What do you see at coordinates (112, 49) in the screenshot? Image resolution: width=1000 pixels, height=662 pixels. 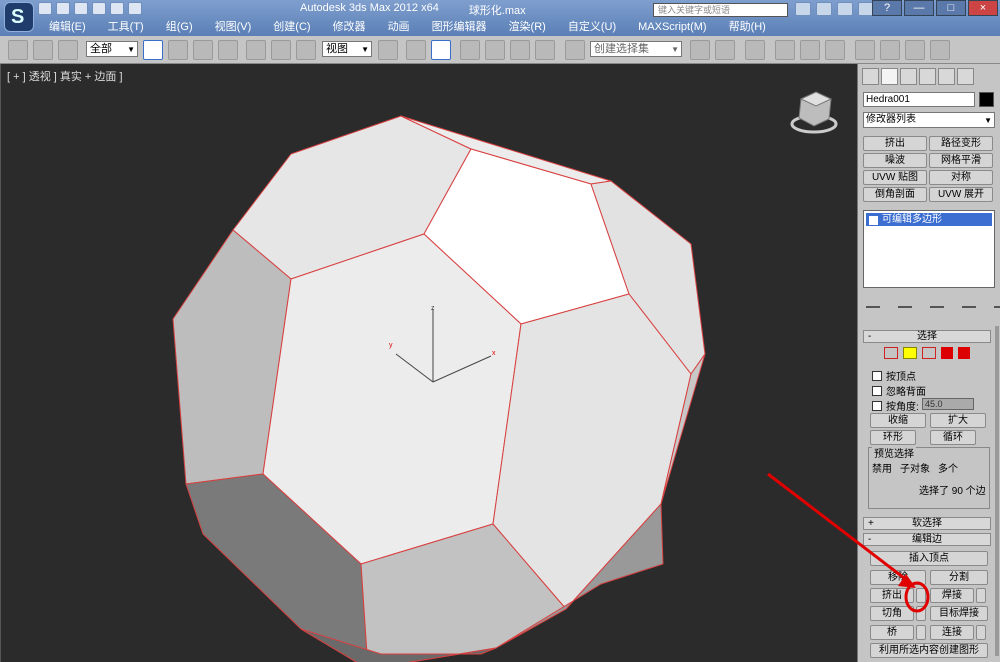 I see `selection-filter-dropdown: 全部` at bounding box center [112, 49].